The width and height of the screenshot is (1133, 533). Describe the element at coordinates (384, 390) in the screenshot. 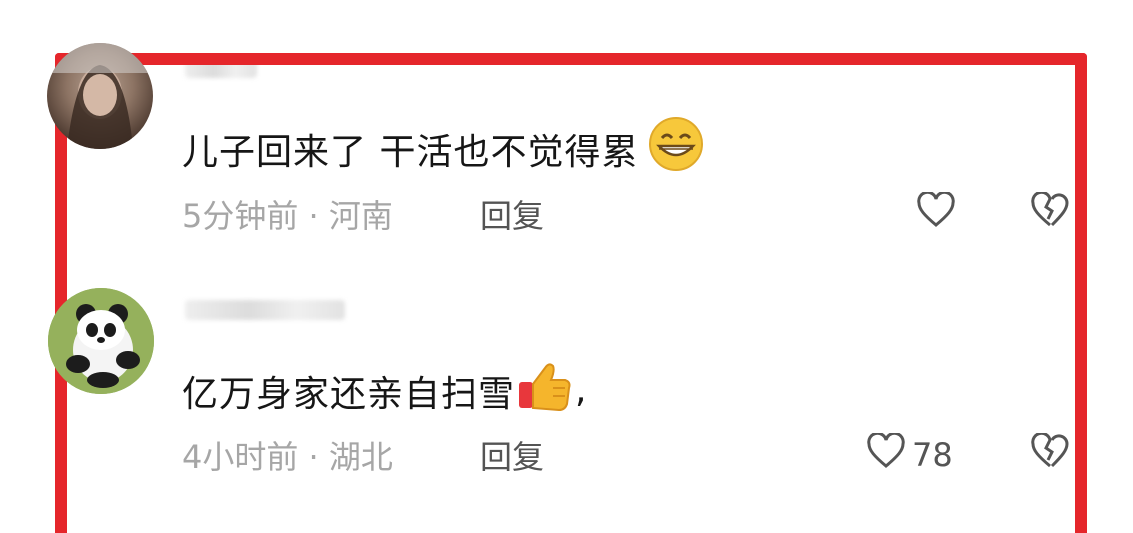

I see `comment-text: 亿万身家还亲自扫雪 ,` at that location.